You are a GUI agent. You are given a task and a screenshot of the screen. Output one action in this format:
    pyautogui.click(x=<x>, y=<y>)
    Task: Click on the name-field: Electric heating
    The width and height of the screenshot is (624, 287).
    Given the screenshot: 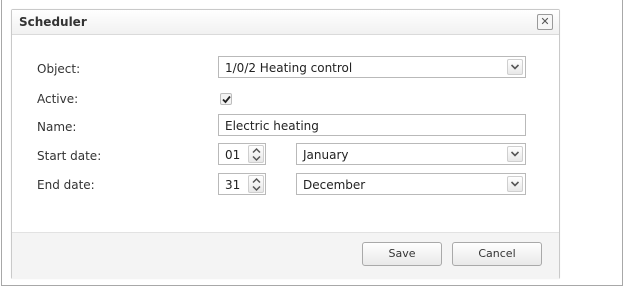 What is the action you would take?
    pyautogui.click(x=372, y=125)
    